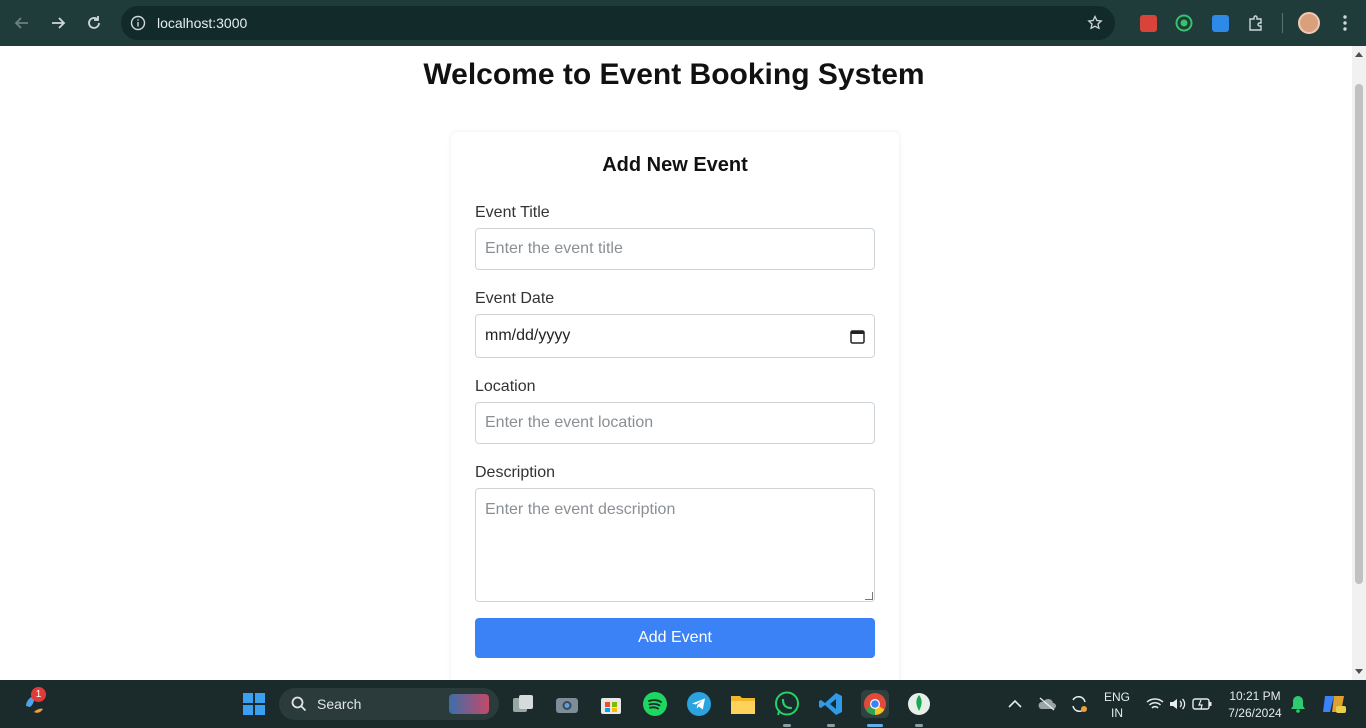 This screenshot has width=1366, height=728. I want to click on mongodb-running-indicator, so click(919, 725).